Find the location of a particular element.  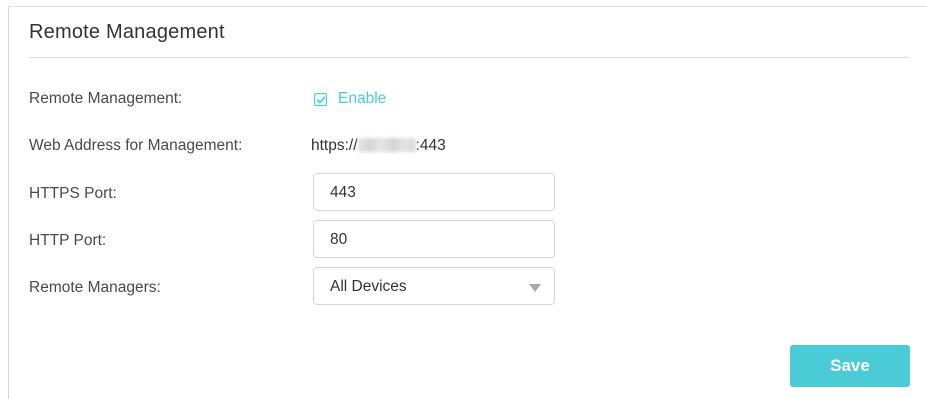

save-button: Save is located at coordinates (850, 366).